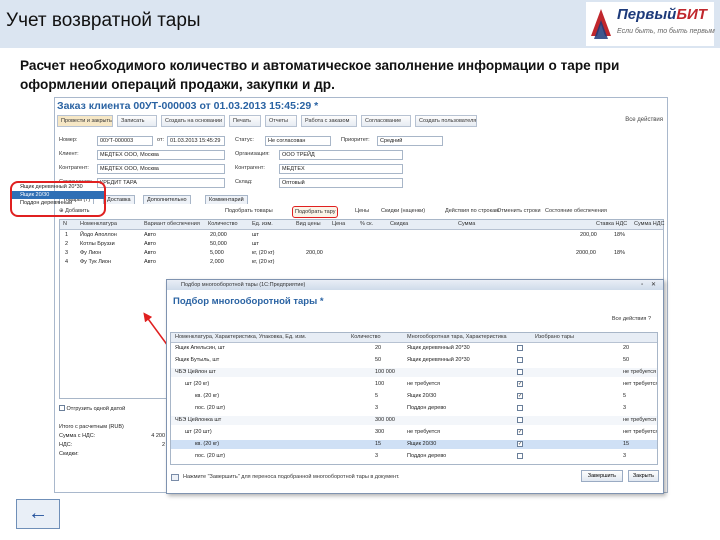 This screenshot has height=540, width=720. Describe the element at coordinates (38, 514) in the screenshot. I see `back-arrow-button: ←` at that location.